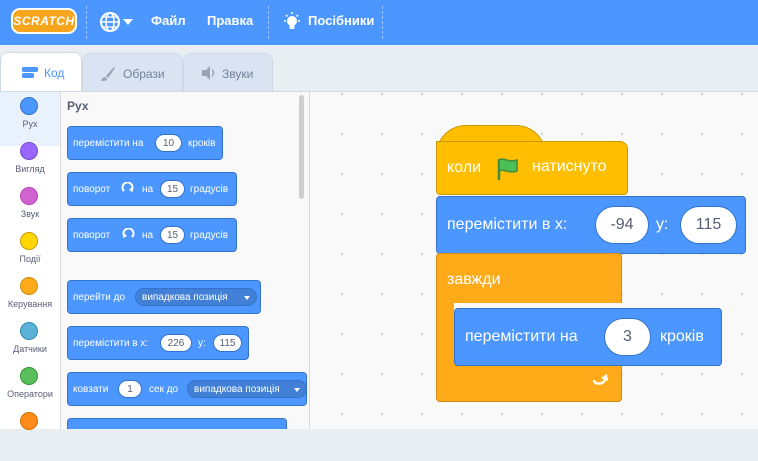 The image size is (758, 461). What do you see at coordinates (529, 278) in the screenshot?
I see `script-block-forever: завжди` at bounding box center [529, 278].